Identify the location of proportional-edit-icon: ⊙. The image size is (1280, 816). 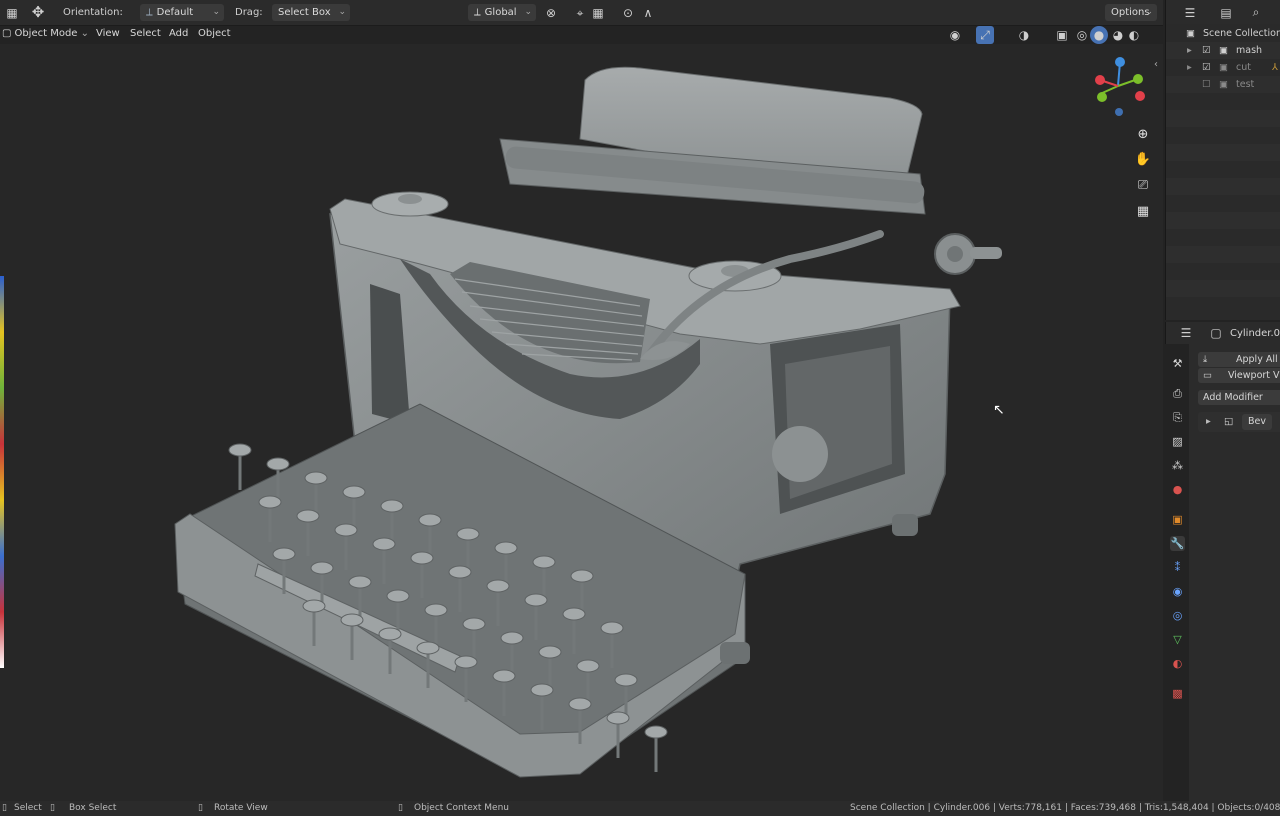
(628, 13).